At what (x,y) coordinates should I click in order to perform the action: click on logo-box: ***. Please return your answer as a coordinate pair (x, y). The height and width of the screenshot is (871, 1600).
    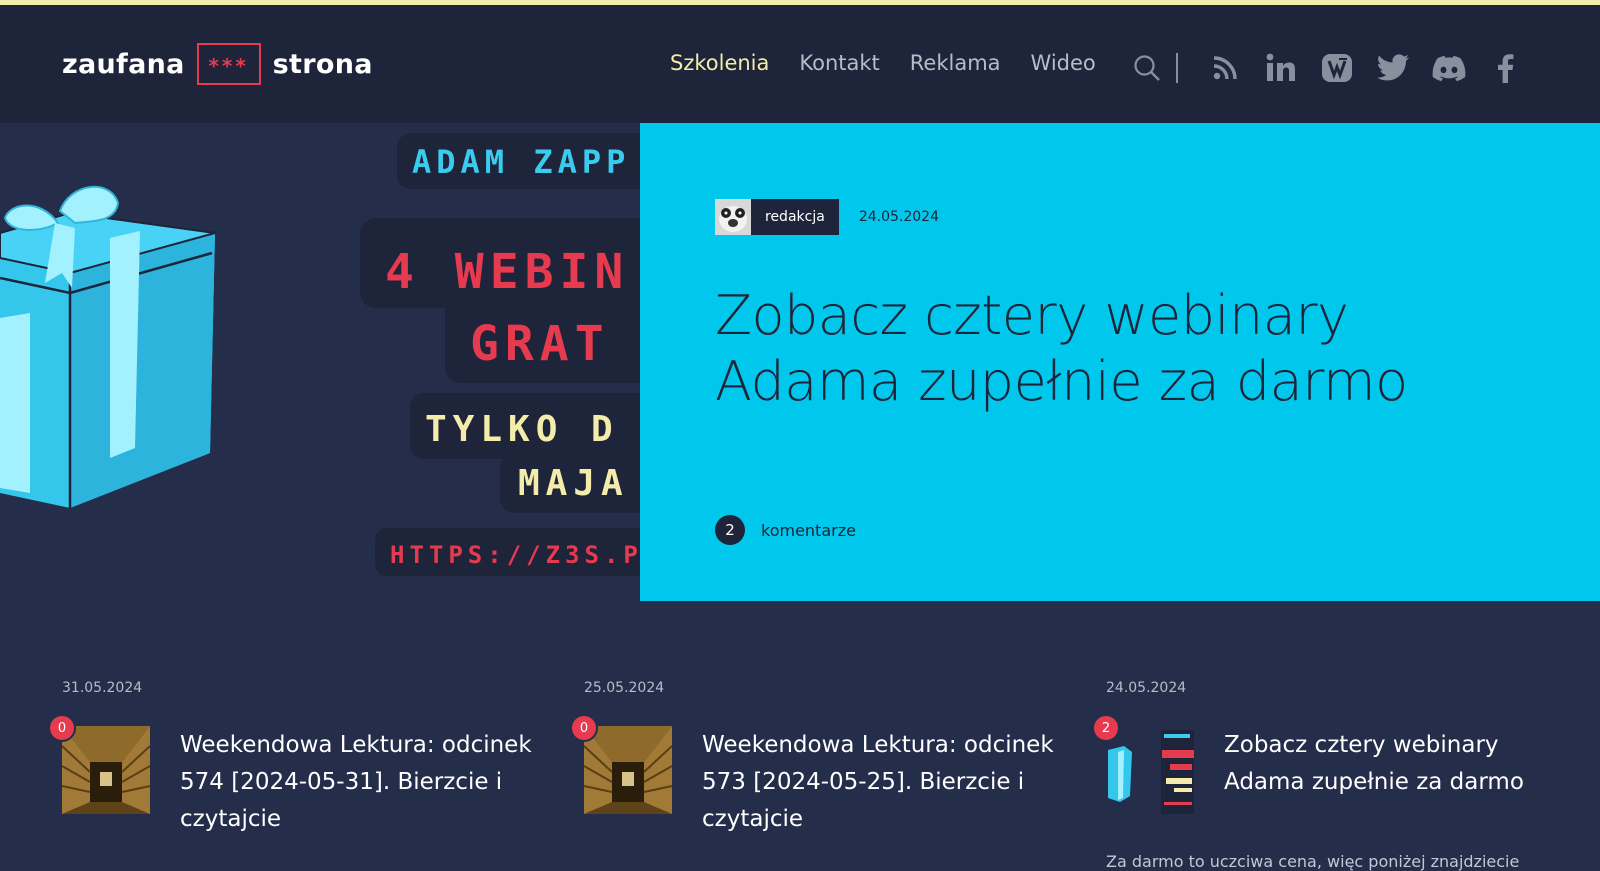
    Looking at the image, I should click on (228, 64).